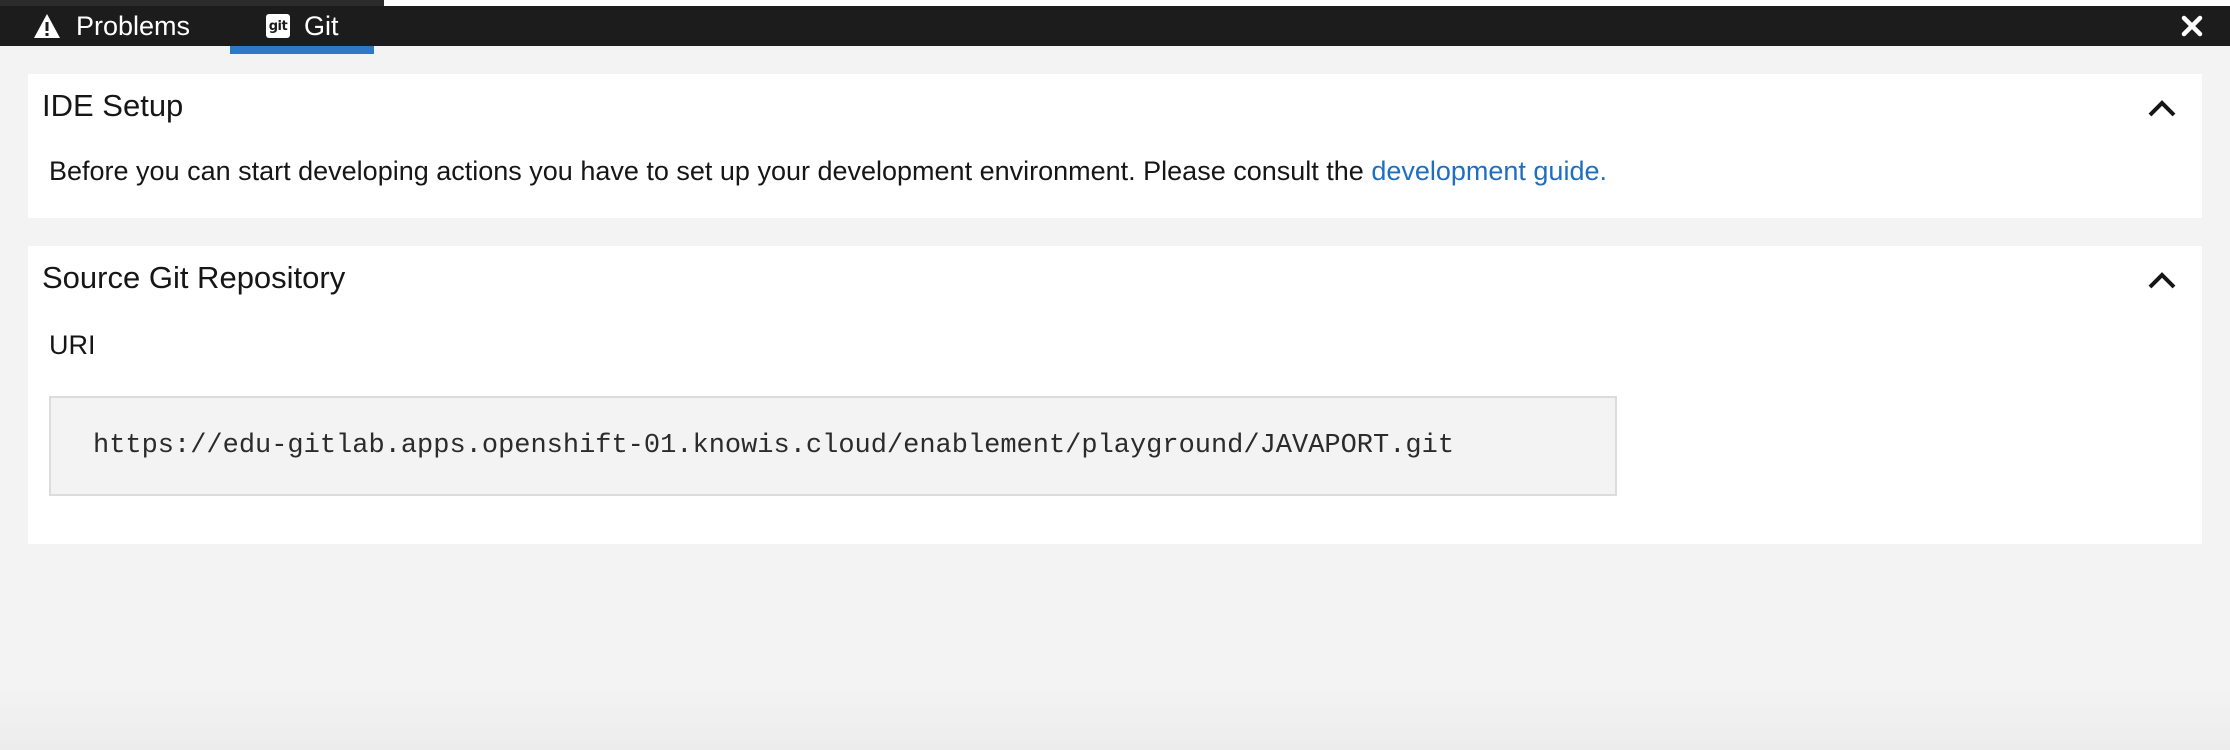  What do you see at coordinates (278, 26) in the screenshot?
I see `git-icon: git` at bounding box center [278, 26].